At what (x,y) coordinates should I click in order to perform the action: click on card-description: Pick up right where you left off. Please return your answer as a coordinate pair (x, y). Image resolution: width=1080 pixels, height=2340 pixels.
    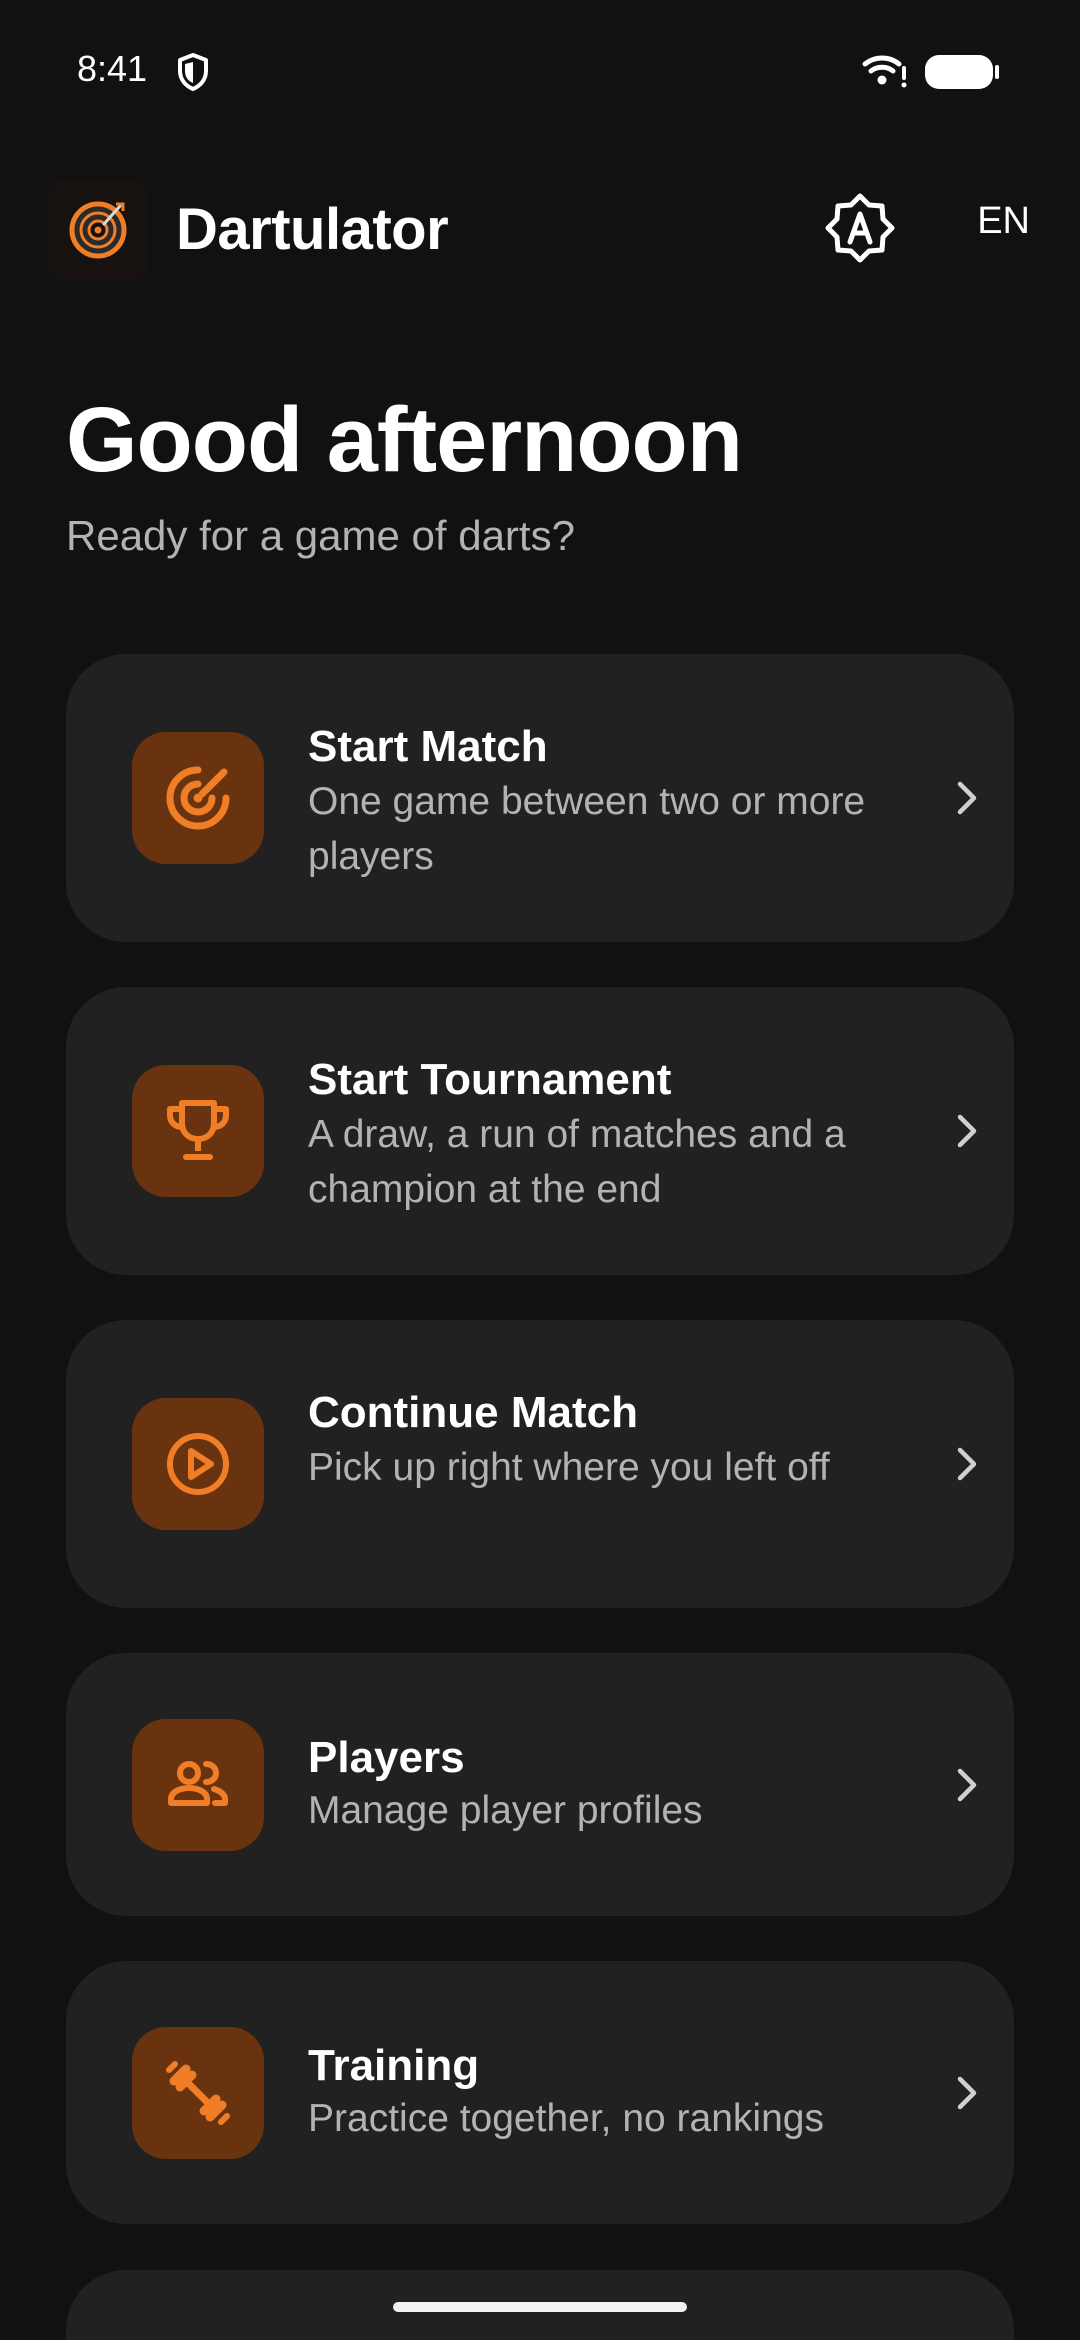
    Looking at the image, I should click on (569, 1467).